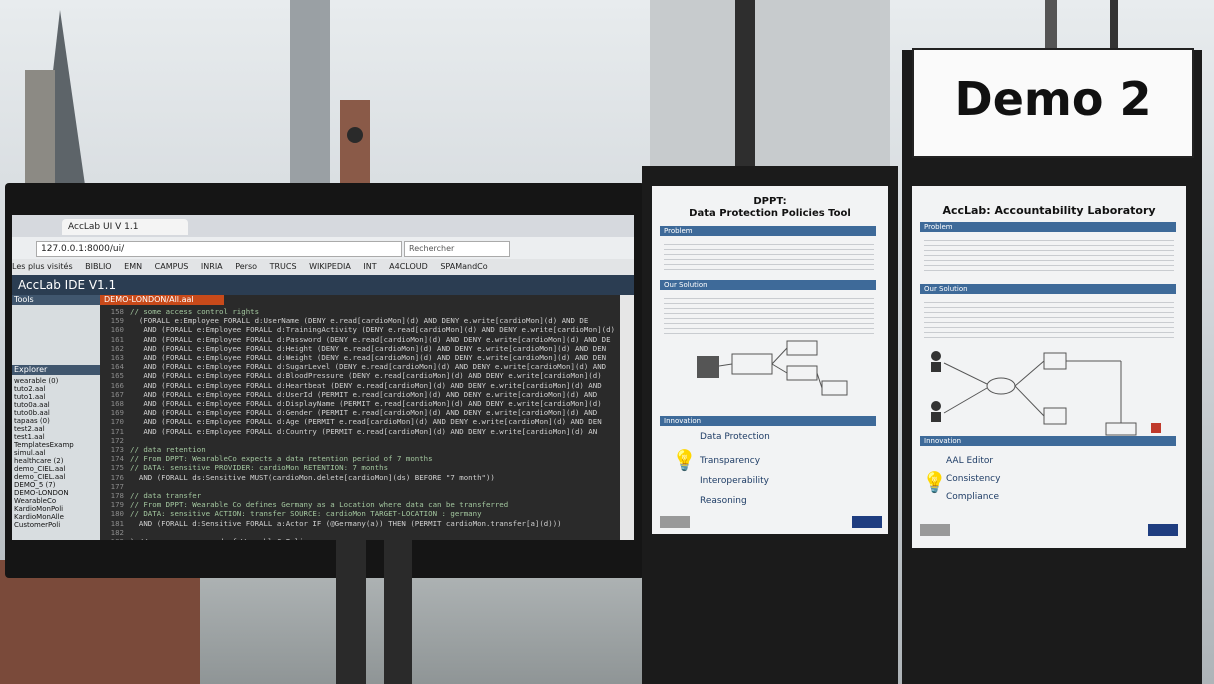 This screenshot has height=684, width=1214. What do you see at coordinates (117, 523) in the screenshot?
I see `line-number: 181` at bounding box center [117, 523].